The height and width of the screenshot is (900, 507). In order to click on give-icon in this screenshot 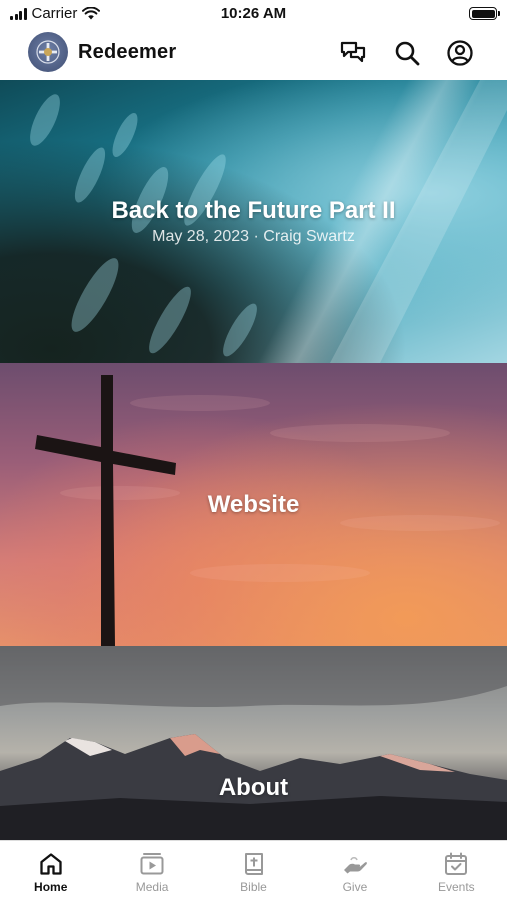, I will do `click(355, 865)`.